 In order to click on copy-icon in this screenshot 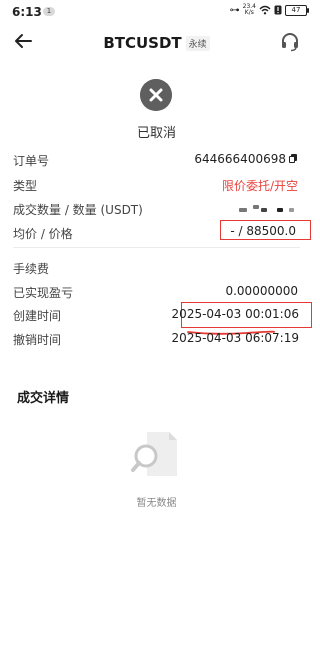, I will do `click(293, 159)`.